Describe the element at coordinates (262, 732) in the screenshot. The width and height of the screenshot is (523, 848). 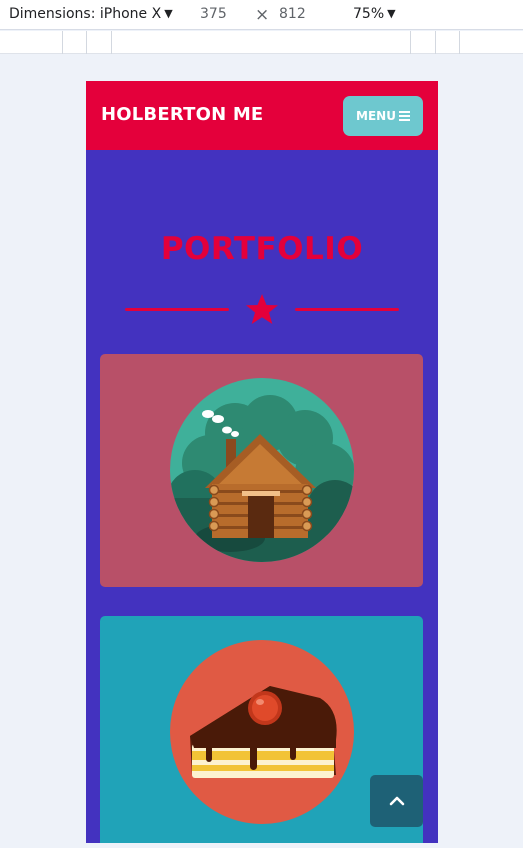
I see `cake-slice-icon` at that location.